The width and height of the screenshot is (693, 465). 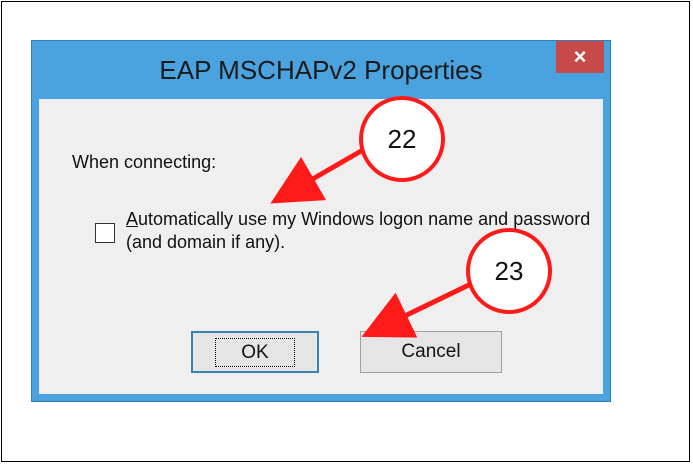 I want to click on dialog-title: EAP MSCHAPv2 Properties, so click(x=321, y=70).